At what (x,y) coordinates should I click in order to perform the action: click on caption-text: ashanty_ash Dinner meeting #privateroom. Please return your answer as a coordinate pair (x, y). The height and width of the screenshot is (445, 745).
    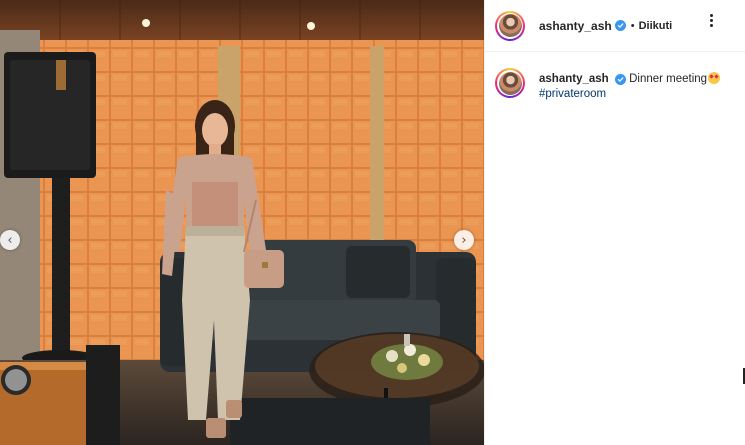
    Looking at the image, I should click on (630, 87).